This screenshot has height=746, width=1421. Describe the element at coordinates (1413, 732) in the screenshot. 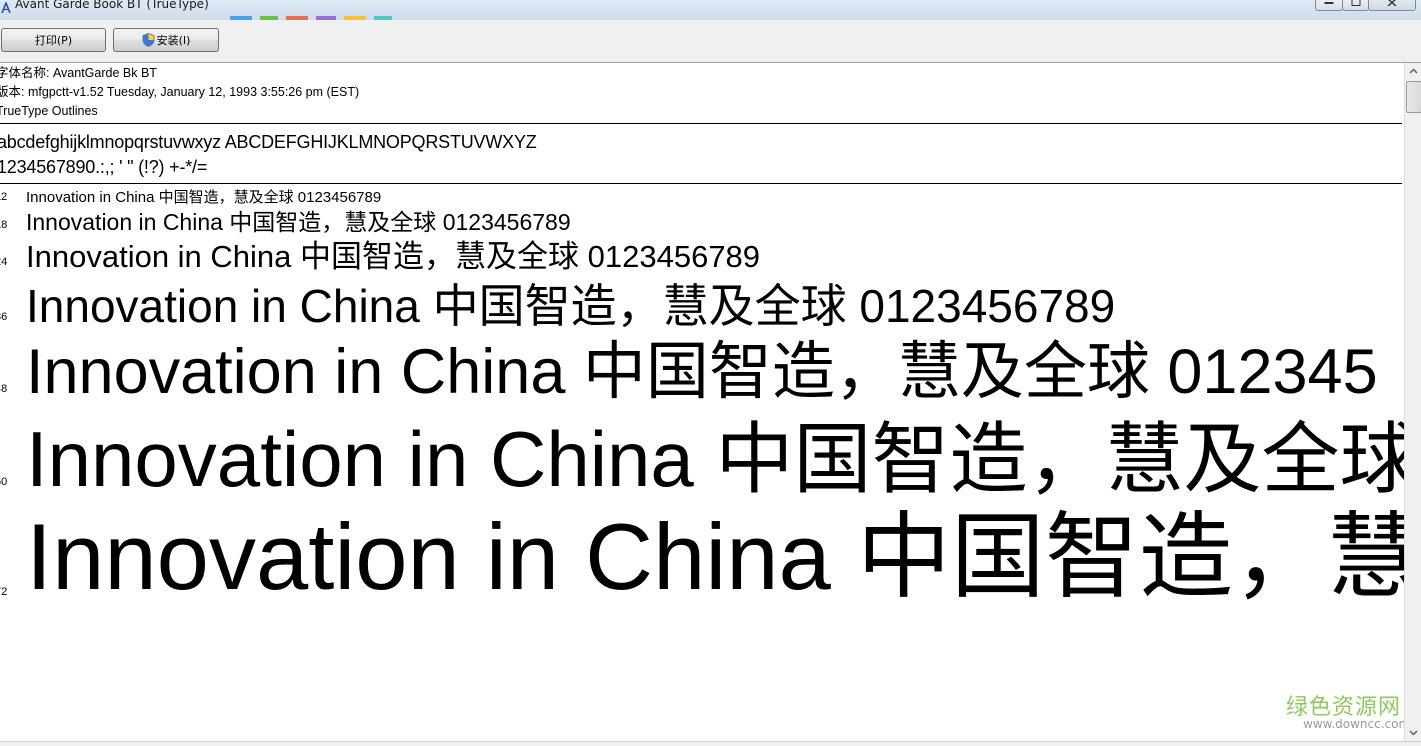

I see `scroll-down-arrow-icon` at that location.